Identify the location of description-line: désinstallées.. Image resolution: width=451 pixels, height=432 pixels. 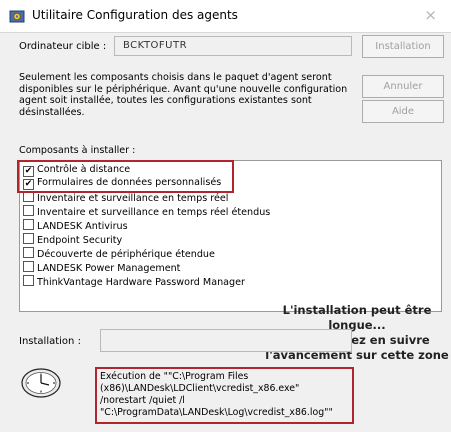
(52, 112).